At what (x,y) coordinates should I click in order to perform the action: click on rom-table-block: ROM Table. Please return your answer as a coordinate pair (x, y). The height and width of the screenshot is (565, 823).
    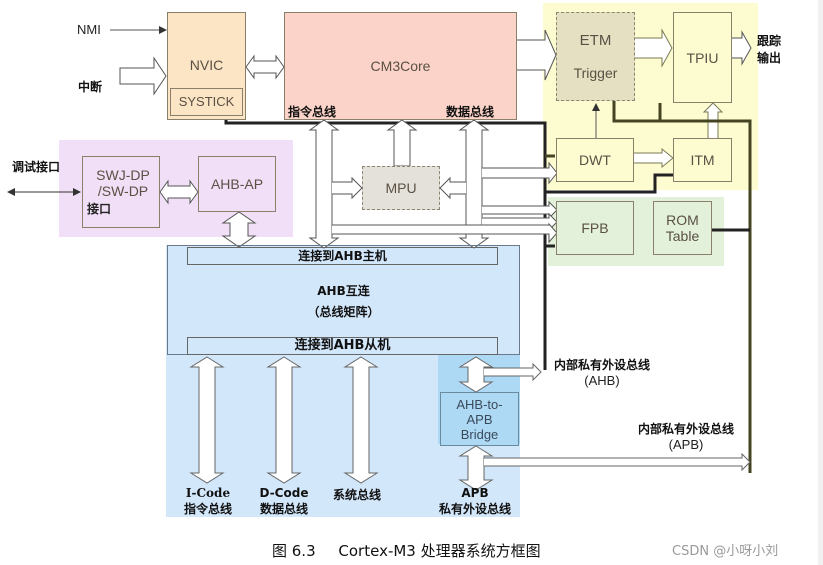
    Looking at the image, I should click on (682, 228).